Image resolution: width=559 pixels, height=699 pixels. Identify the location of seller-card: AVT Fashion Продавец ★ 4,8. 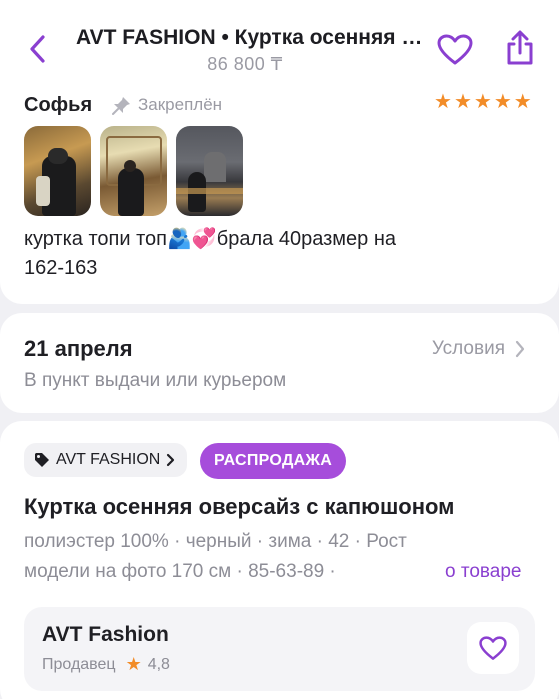
(279, 649).